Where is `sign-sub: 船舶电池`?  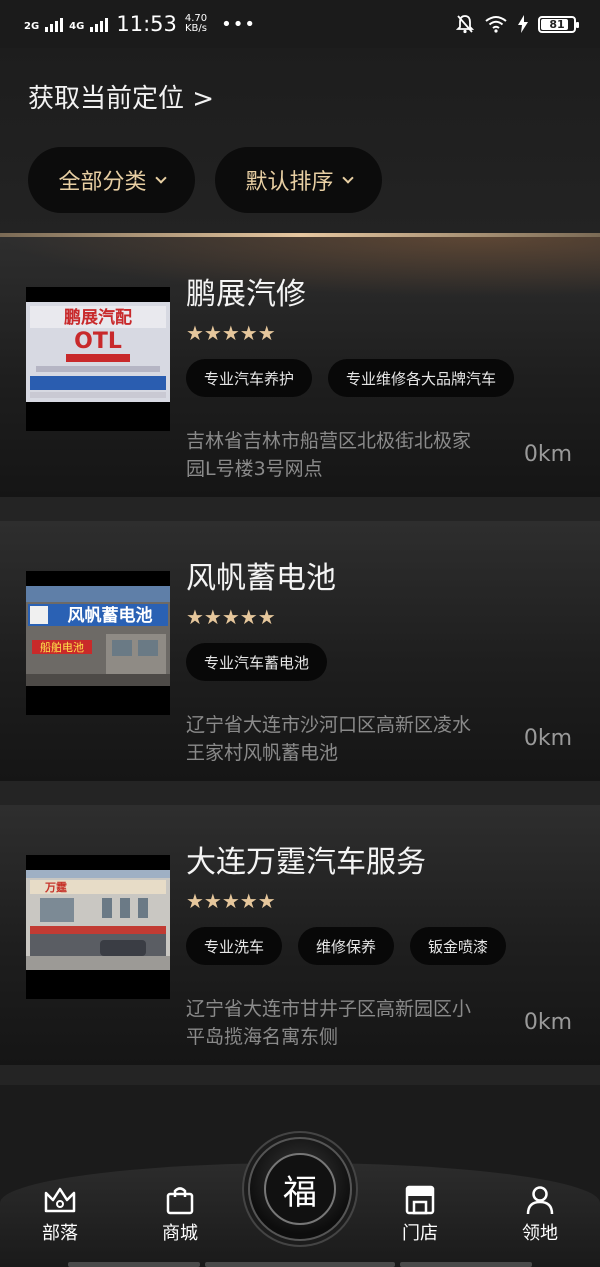
sign-sub: 船舶电池 is located at coordinates (62, 647).